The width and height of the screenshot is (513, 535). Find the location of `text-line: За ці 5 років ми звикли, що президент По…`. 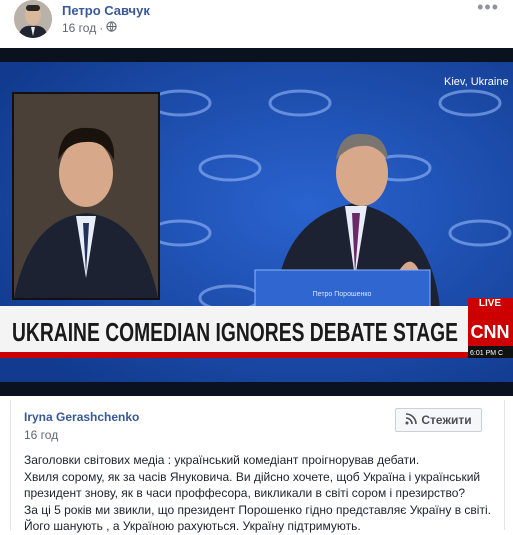

text-line: За ці 5 років ми звикли, що президент По… is located at coordinates (257, 509).